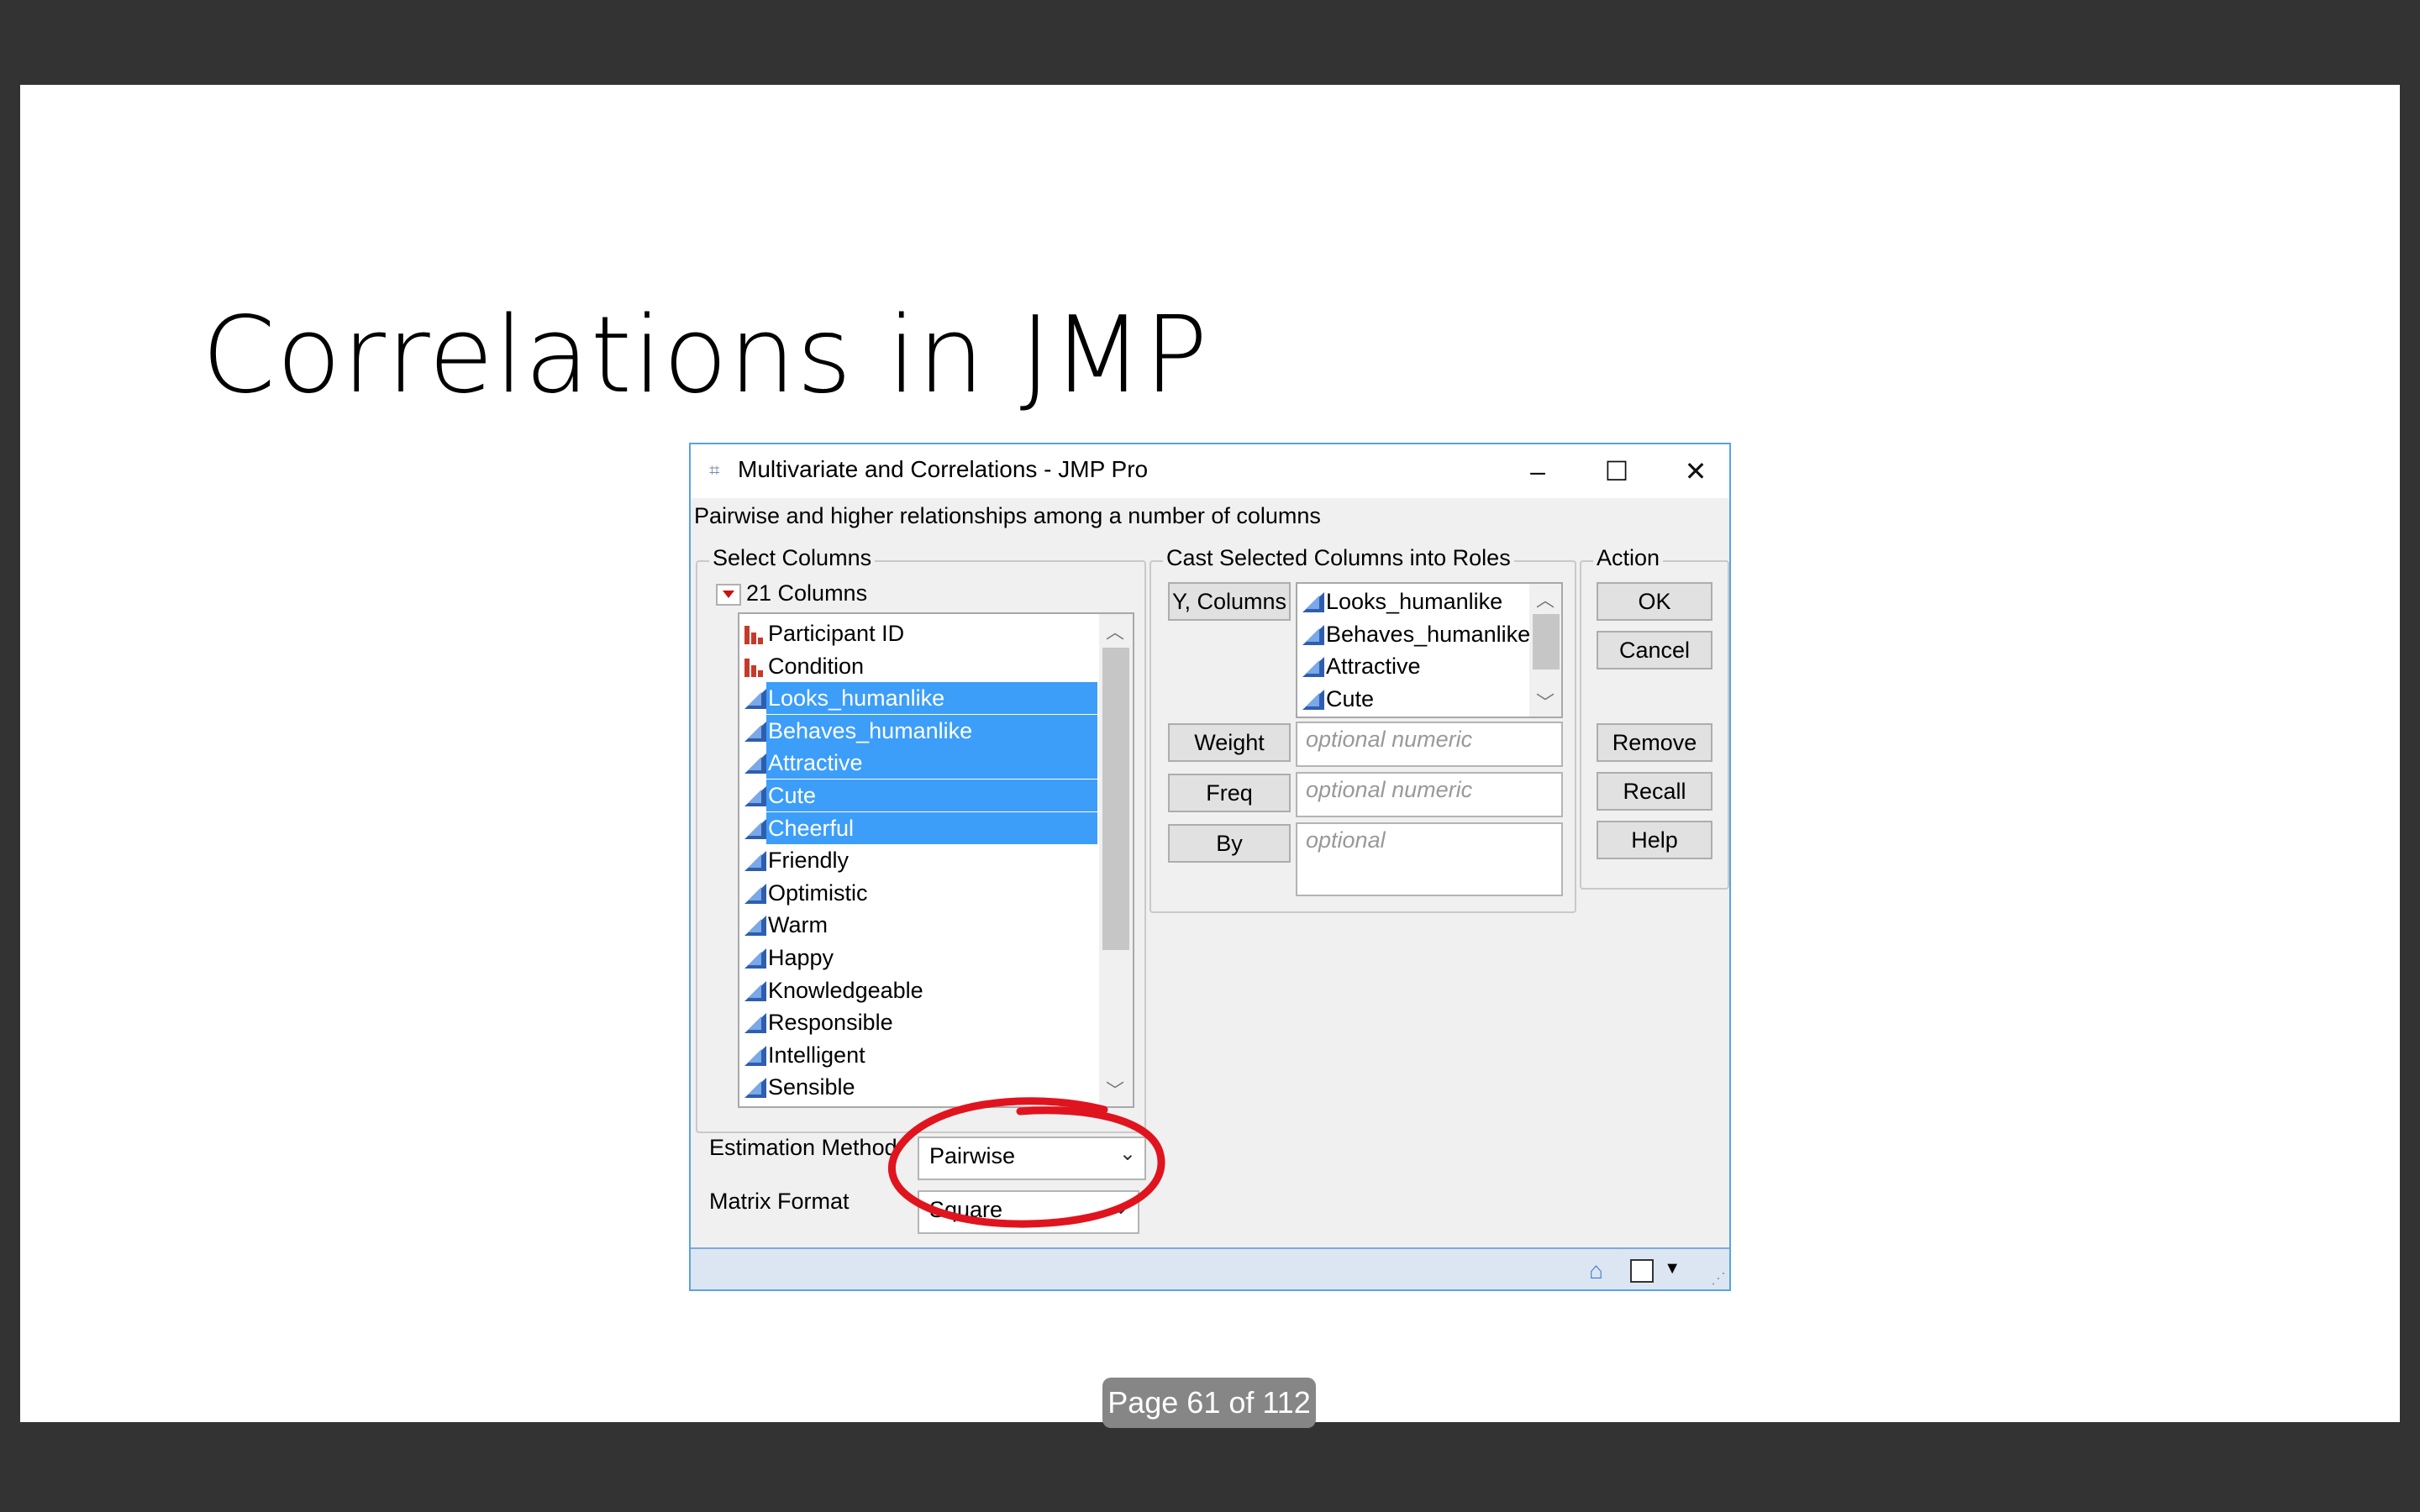 Image resolution: width=2420 pixels, height=1512 pixels. Describe the element at coordinates (1429, 744) in the screenshot. I see `weight-field: optional numeric` at that location.